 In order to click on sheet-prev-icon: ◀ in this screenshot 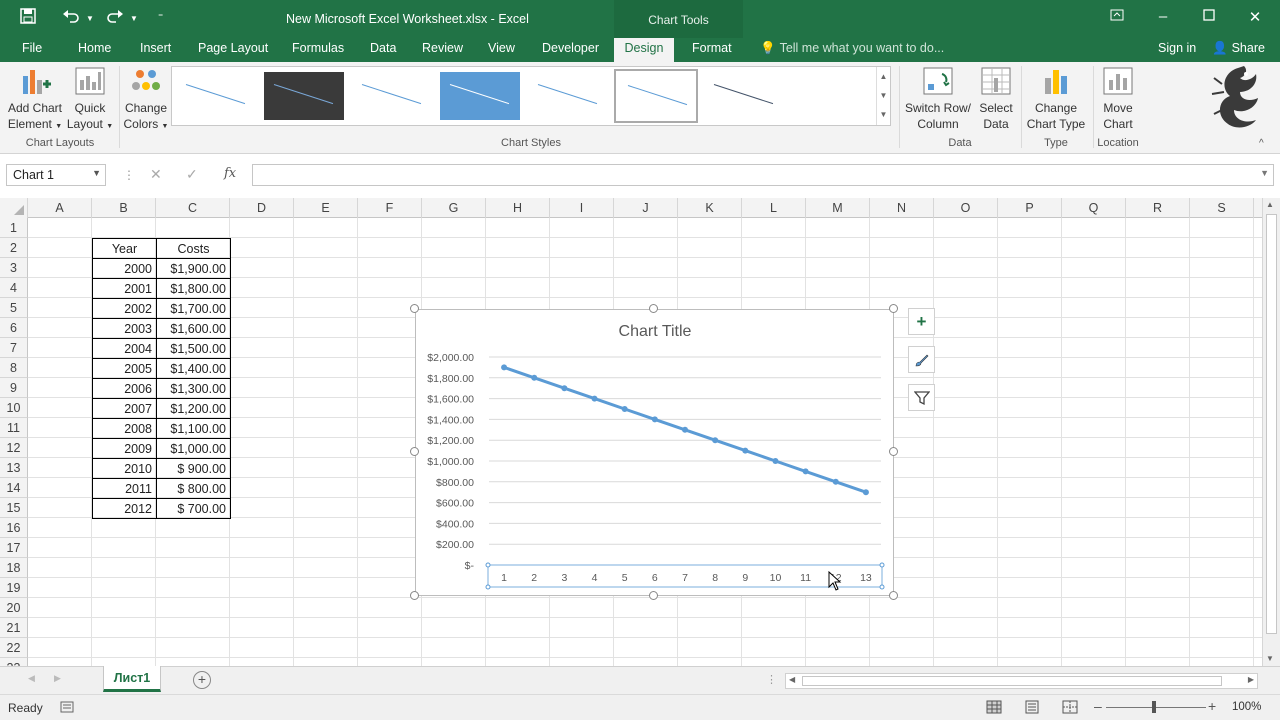, I will do `click(31, 678)`.